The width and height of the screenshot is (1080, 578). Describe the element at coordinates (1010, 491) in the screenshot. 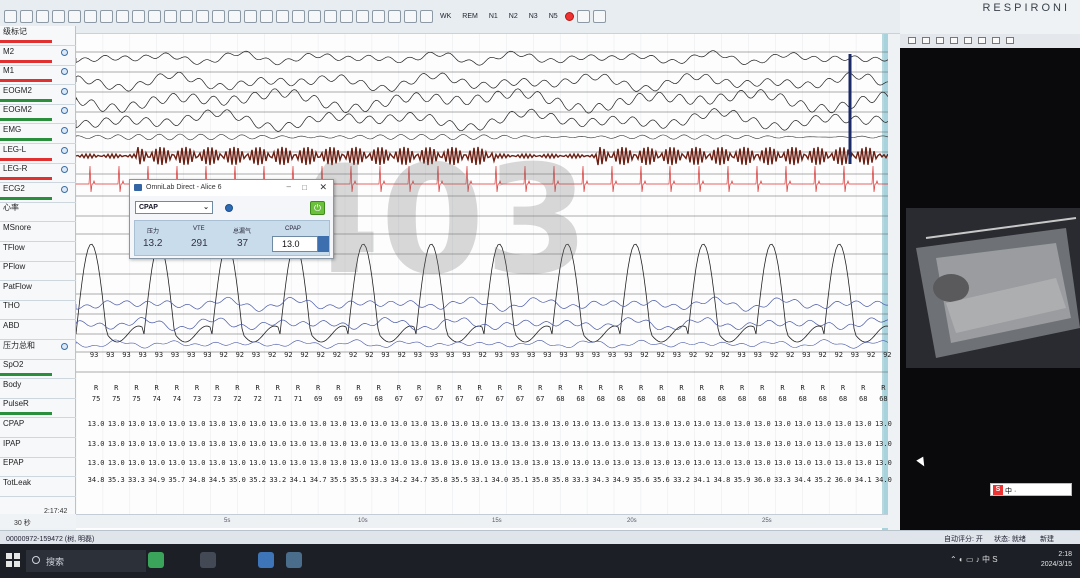

I see `ime-mode: 中 ·` at that location.